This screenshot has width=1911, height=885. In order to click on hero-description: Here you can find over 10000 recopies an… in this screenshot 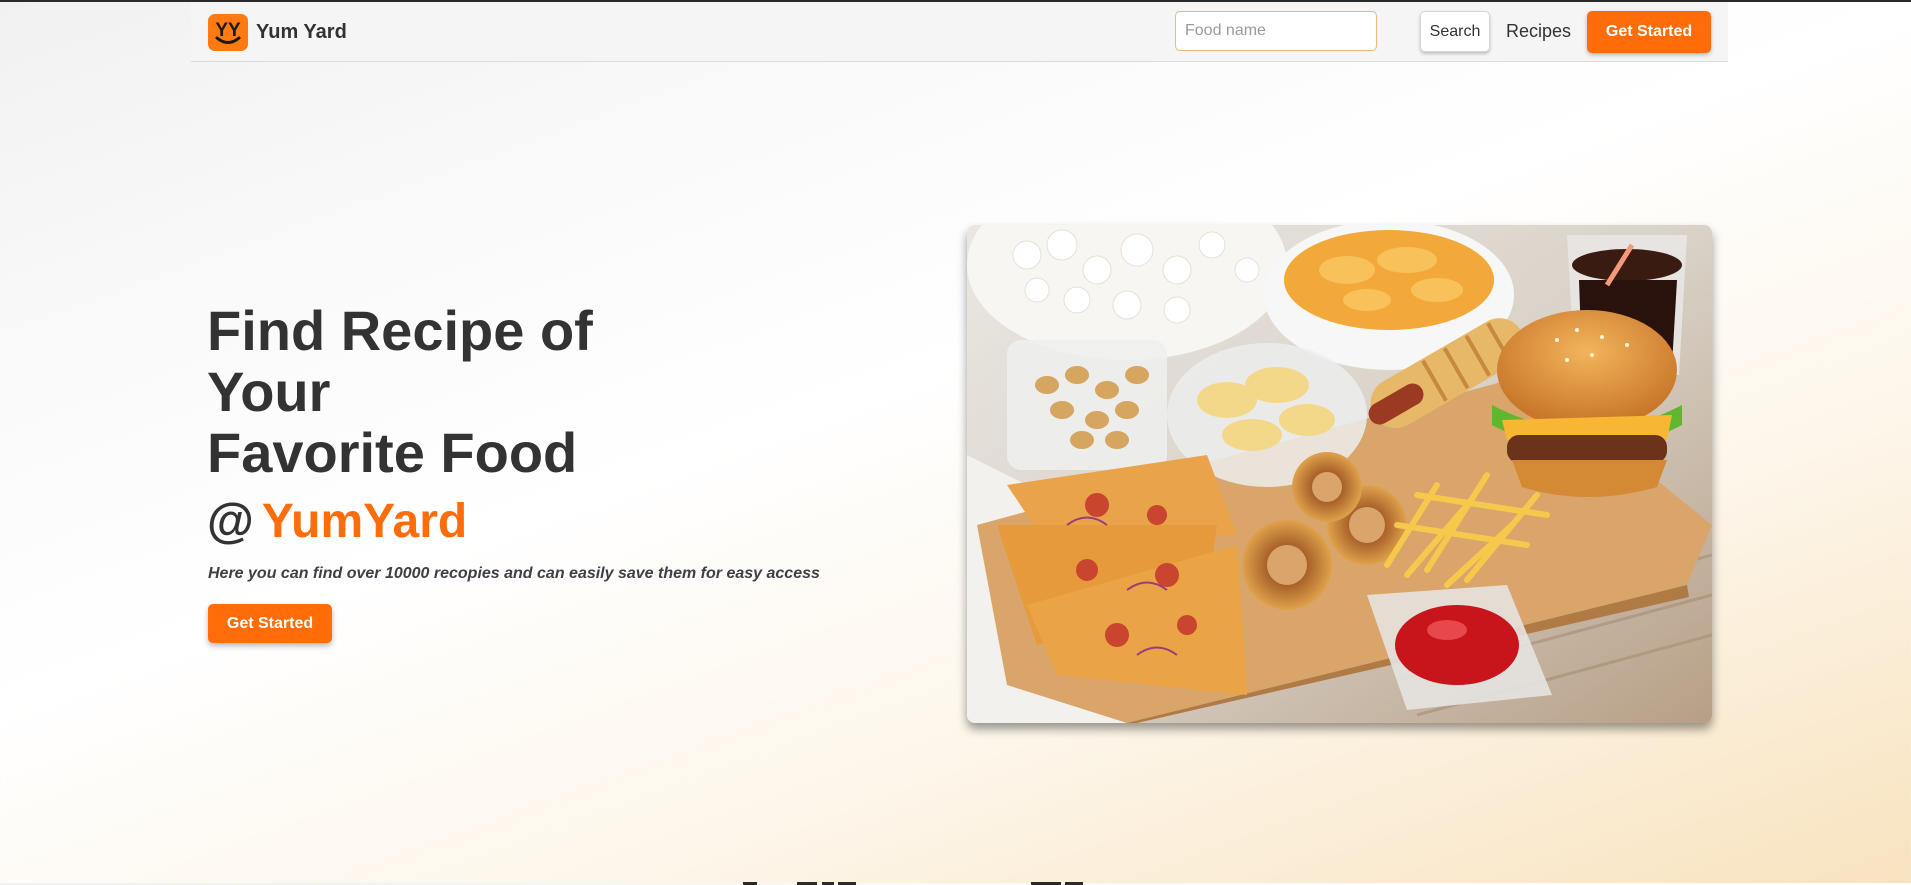, I will do `click(514, 573)`.